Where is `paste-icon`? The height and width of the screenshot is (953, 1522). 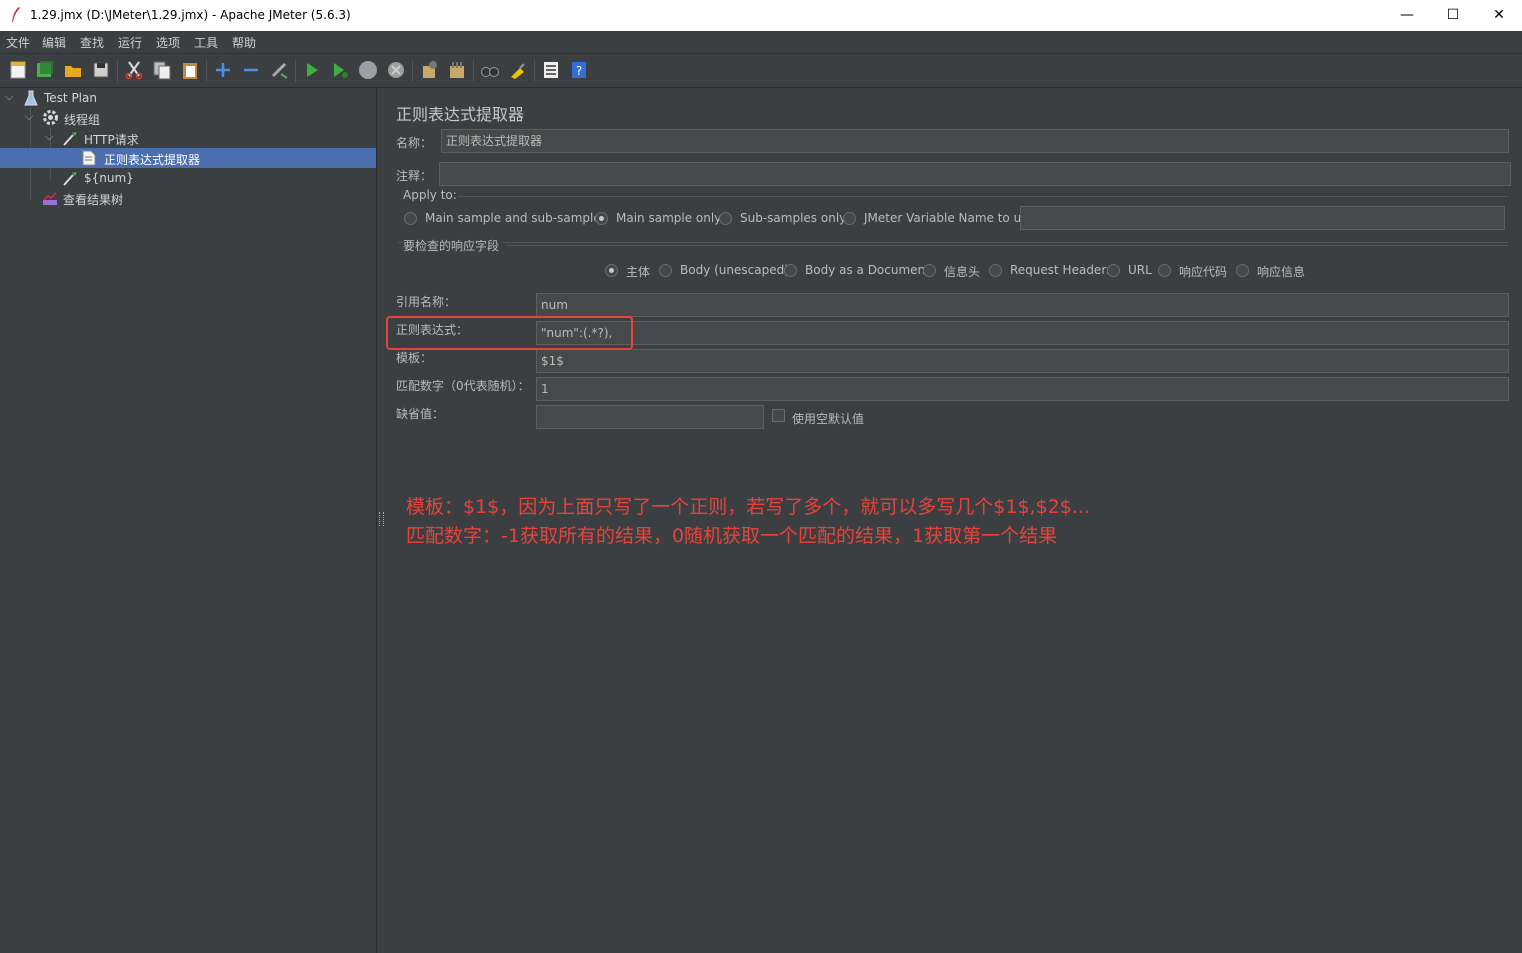
paste-icon is located at coordinates (190, 70).